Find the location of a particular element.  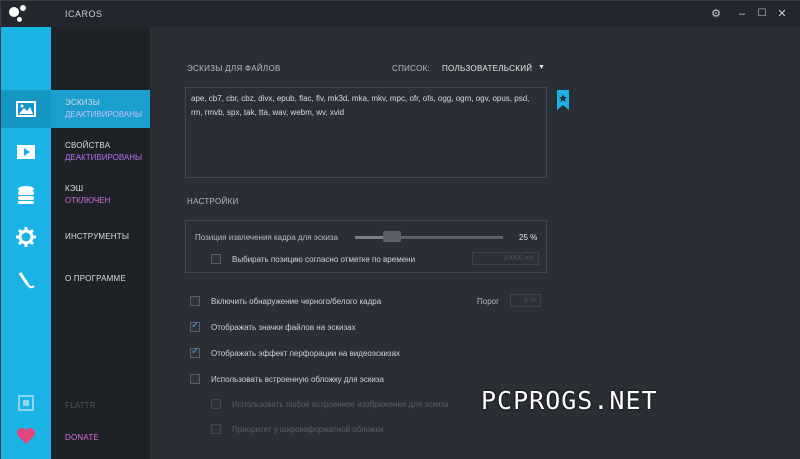

icon-strip is located at coordinates (26, 243).